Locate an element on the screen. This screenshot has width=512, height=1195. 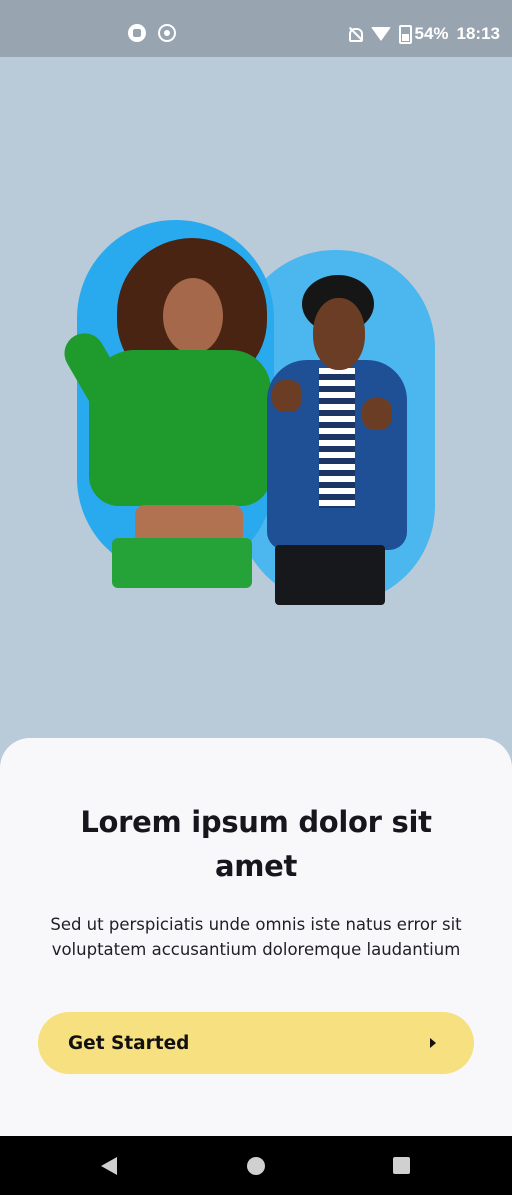
battery-icon is located at coordinates (406, 34).